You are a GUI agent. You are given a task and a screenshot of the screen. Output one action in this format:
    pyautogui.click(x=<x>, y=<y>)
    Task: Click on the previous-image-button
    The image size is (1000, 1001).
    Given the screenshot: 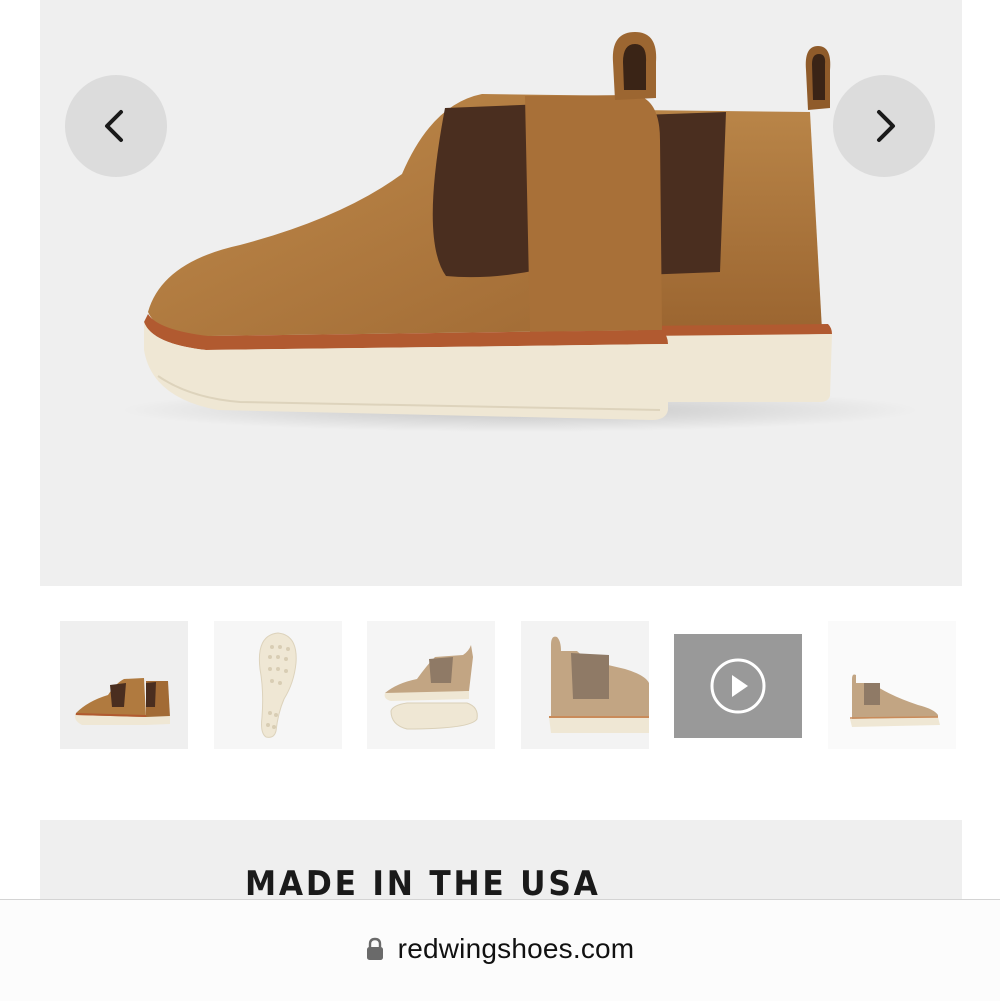 What is the action you would take?
    pyautogui.click(x=116, y=126)
    